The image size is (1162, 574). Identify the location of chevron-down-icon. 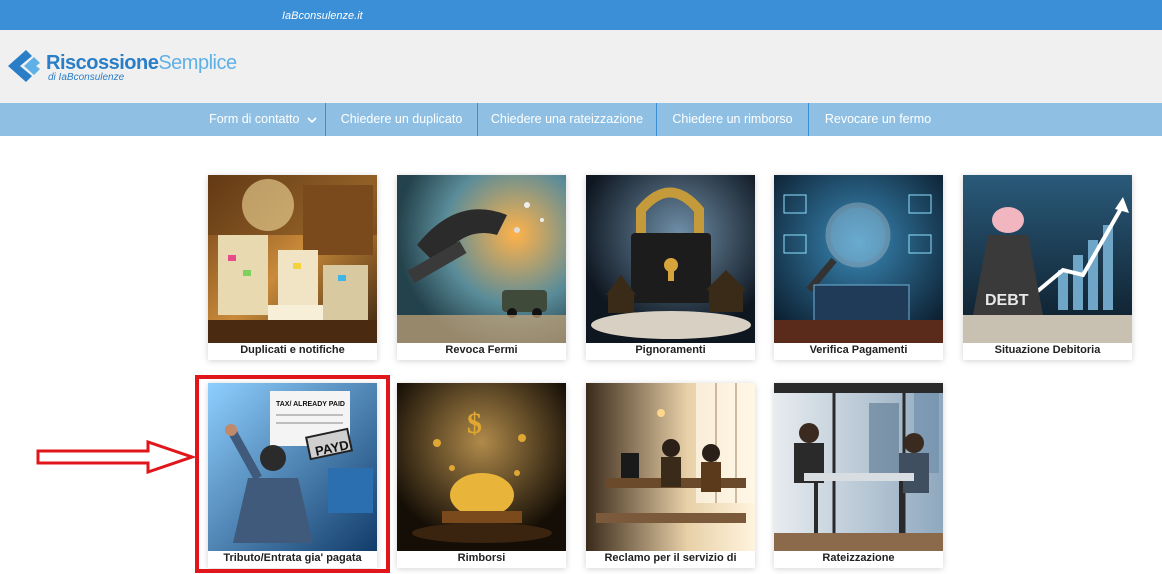
(312, 120).